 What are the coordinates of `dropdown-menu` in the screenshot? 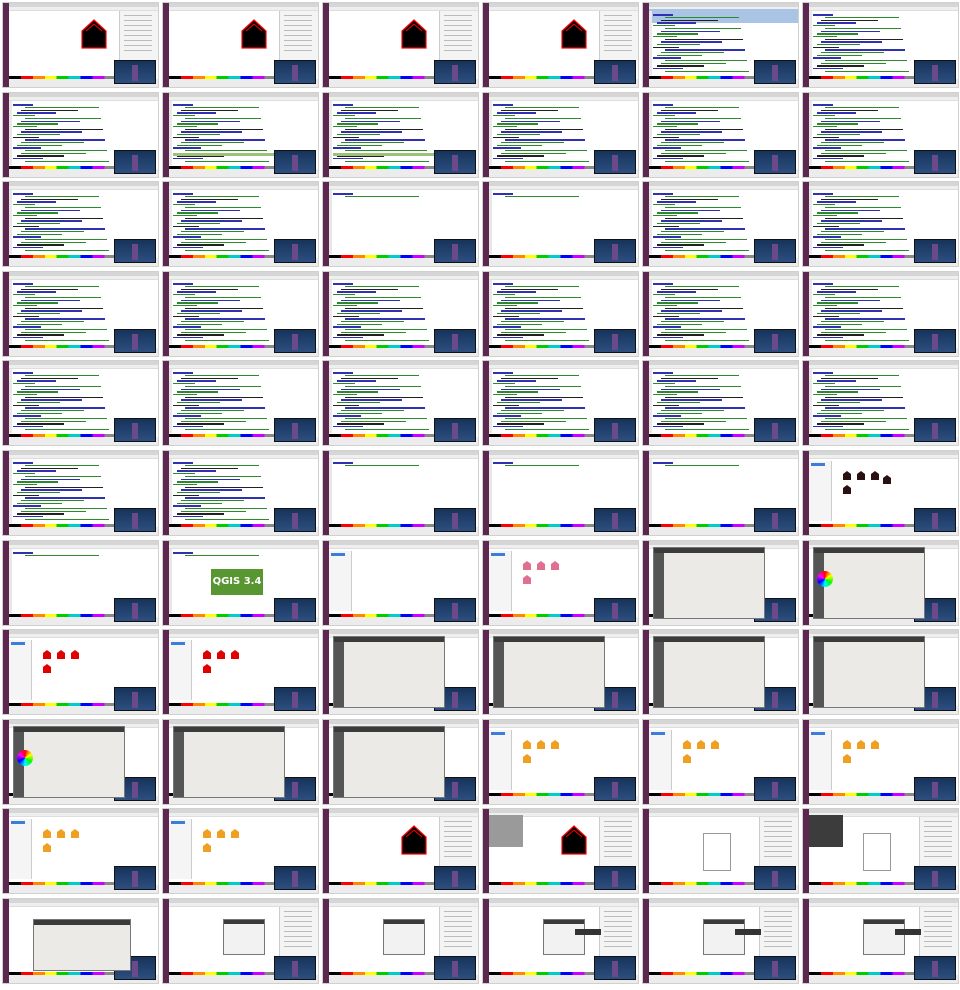 It's located at (826, 831).